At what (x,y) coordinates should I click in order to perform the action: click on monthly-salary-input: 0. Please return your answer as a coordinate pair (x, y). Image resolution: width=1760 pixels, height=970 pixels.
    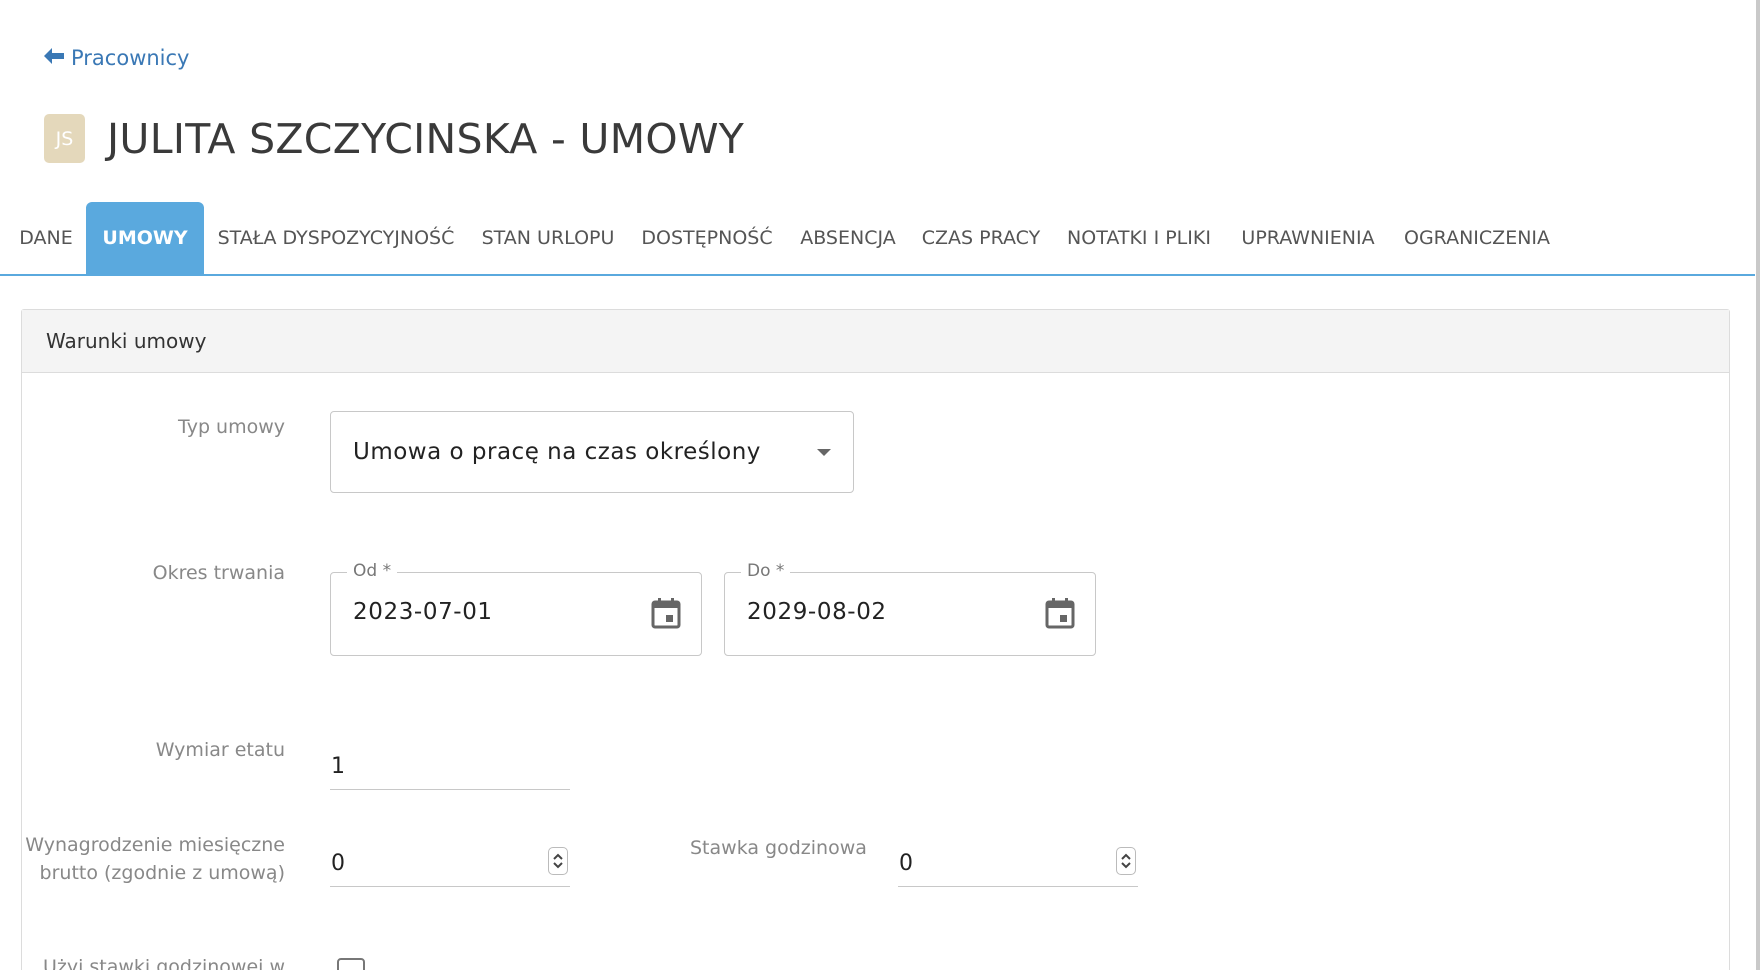
    Looking at the image, I should click on (450, 865).